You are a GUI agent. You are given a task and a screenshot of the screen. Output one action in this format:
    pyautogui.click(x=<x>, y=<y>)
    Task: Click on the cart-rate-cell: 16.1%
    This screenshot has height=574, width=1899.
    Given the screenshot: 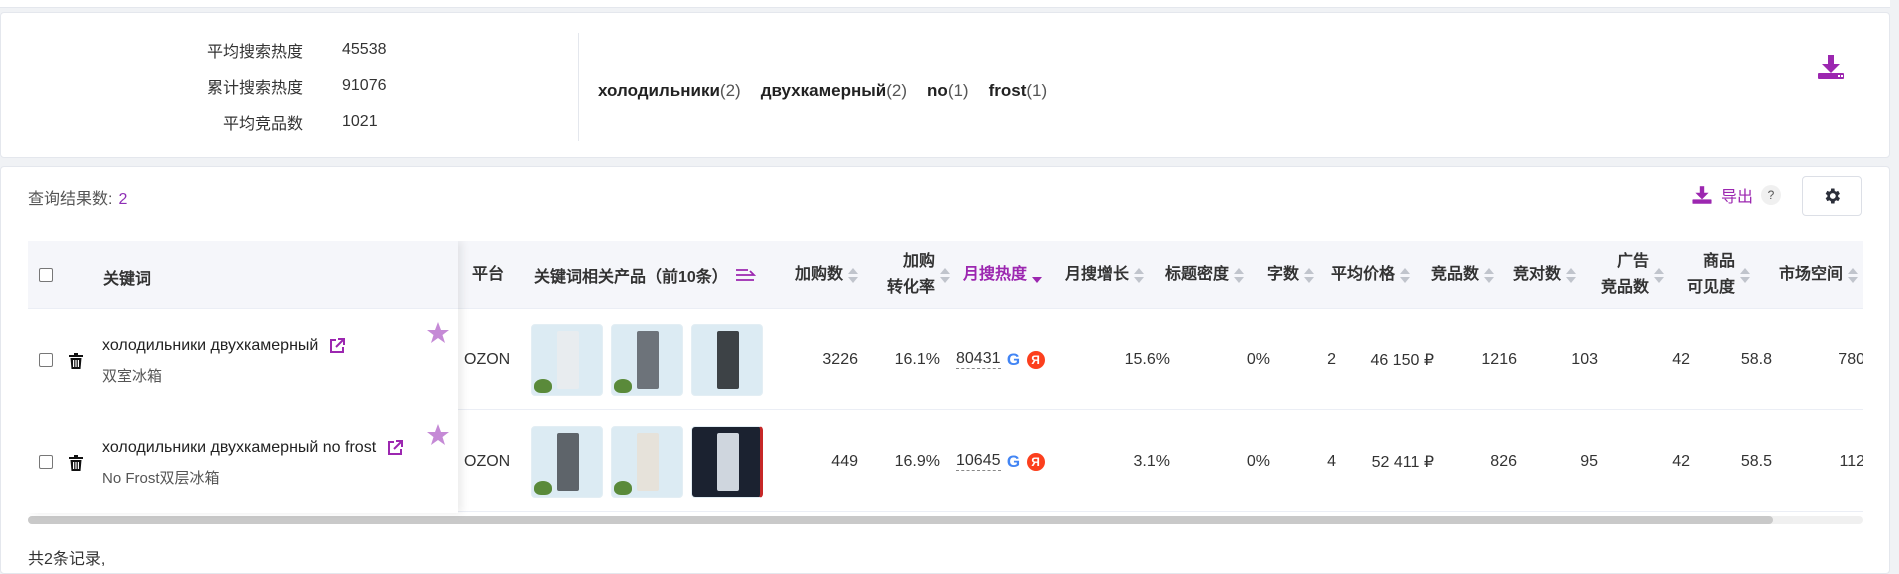 What is the action you would take?
    pyautogui.click(x=917, y=359)
    